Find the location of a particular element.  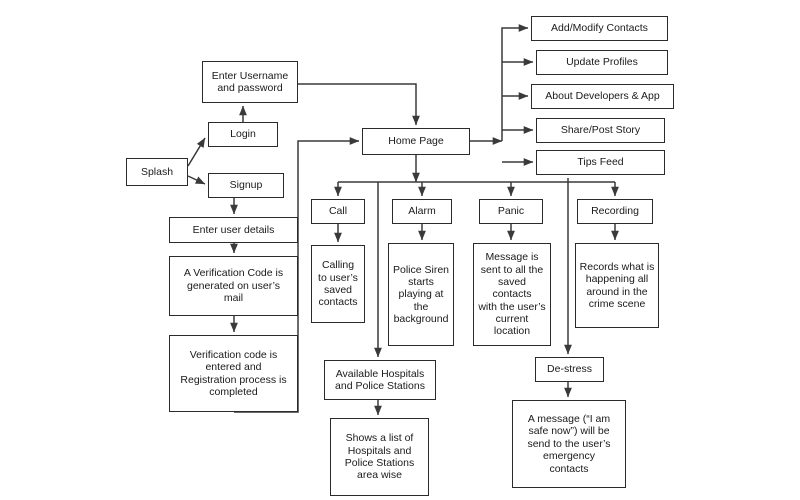

node-label-hospitals: Available Hospitals and Police Stations is located at coordinates (380, 379).